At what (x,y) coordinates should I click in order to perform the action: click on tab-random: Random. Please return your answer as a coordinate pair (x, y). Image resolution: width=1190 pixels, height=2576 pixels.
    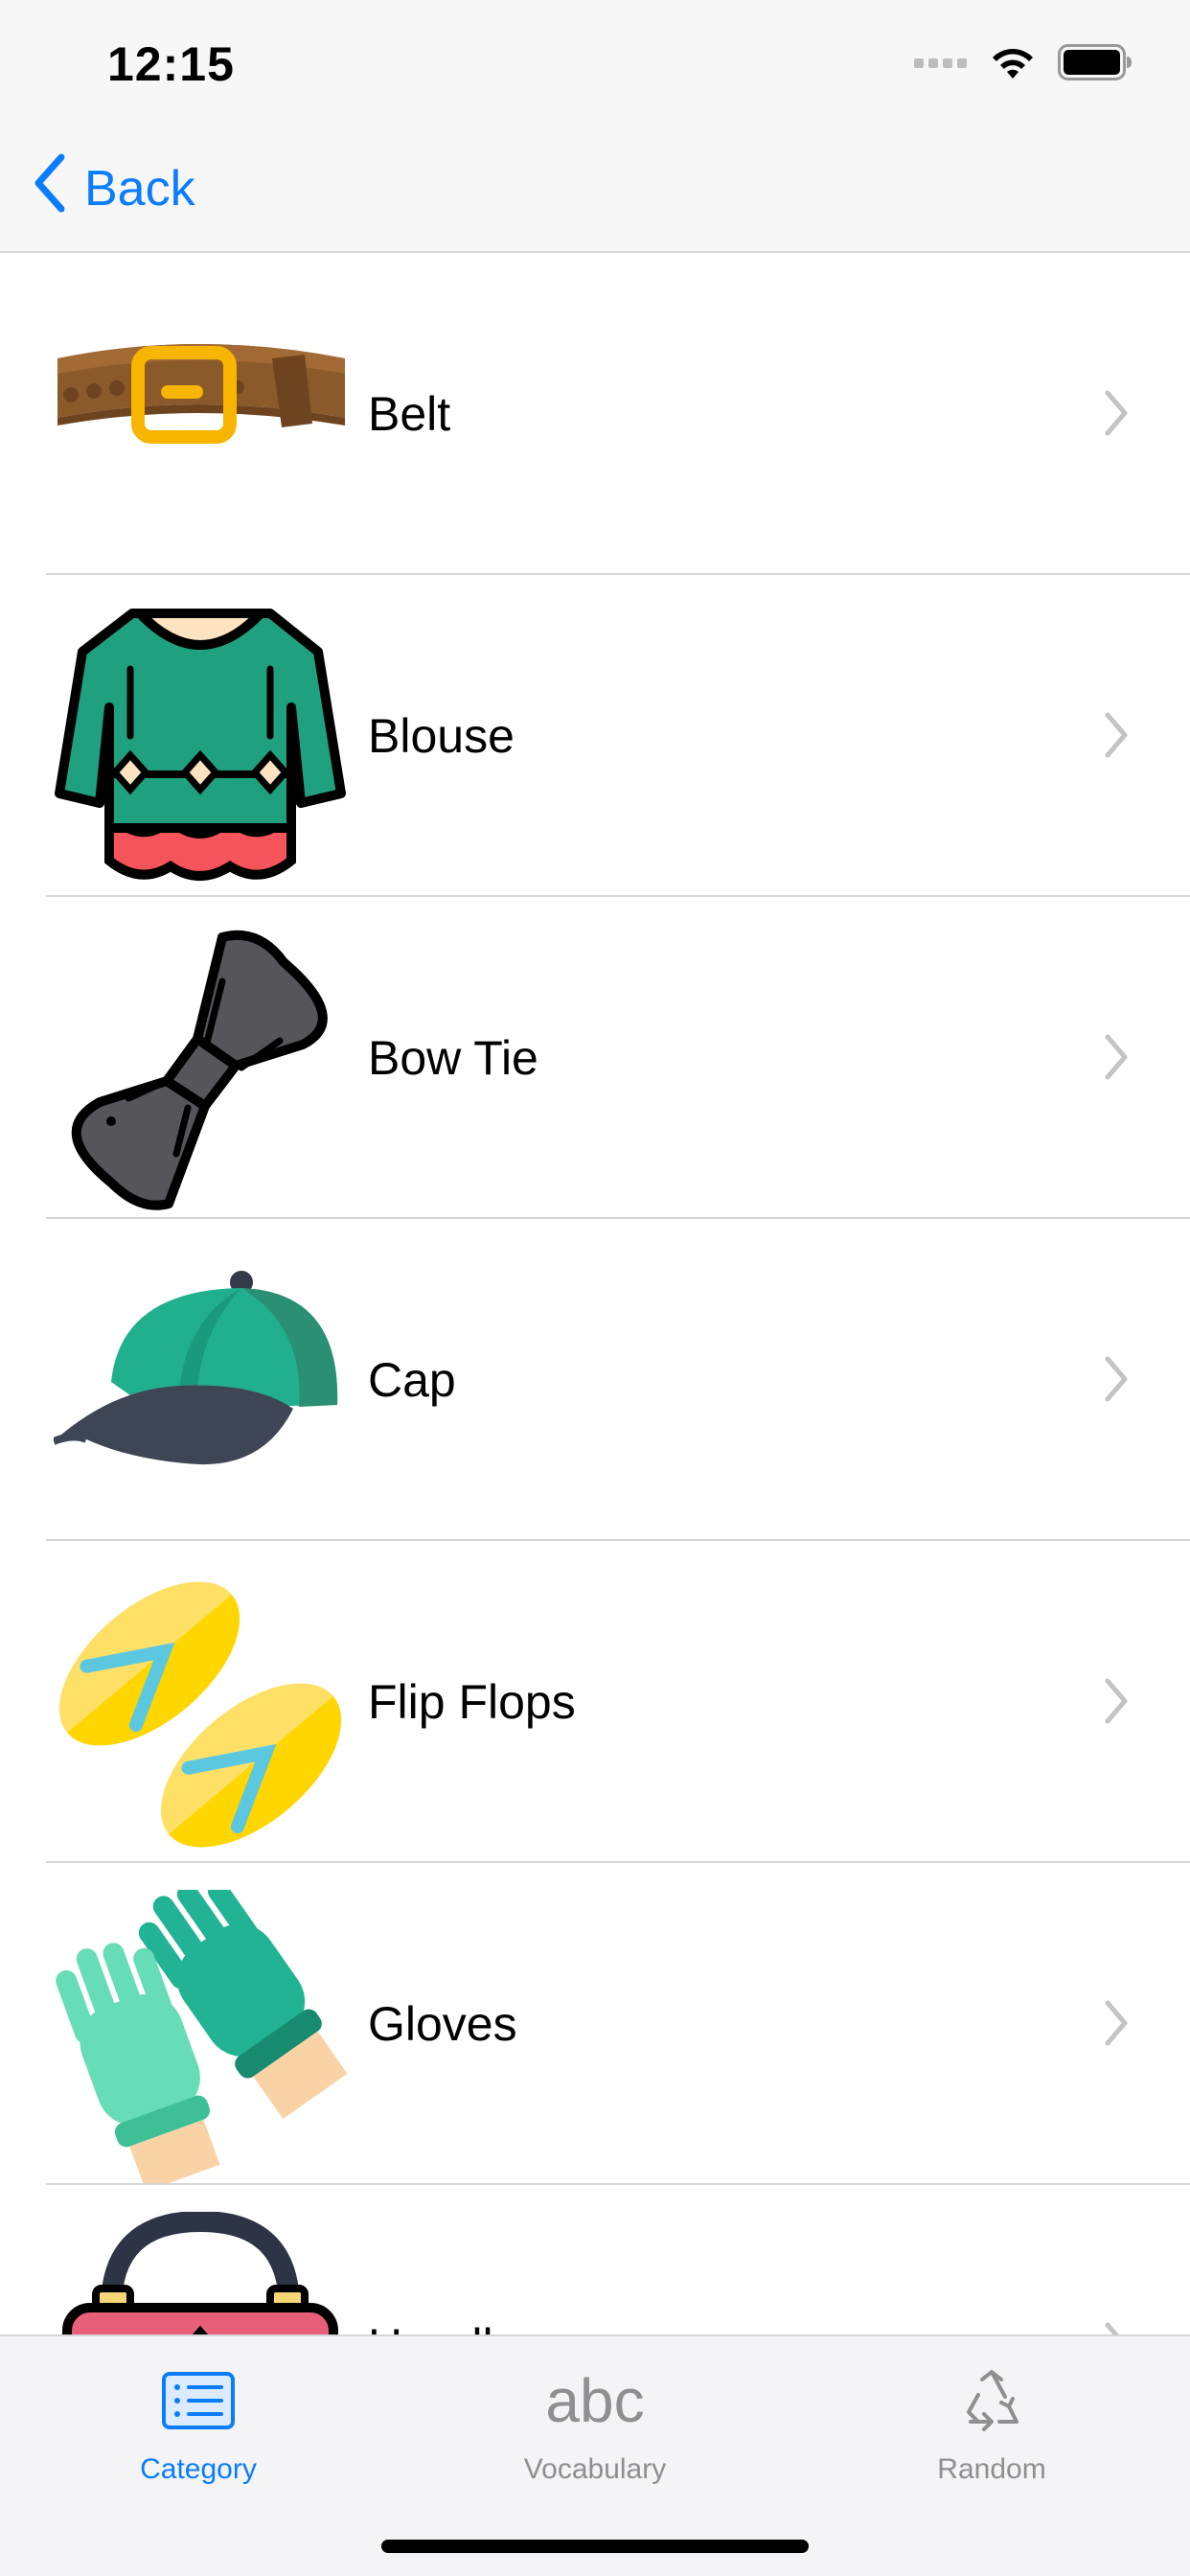
    Looking at the image, I should click on (991, 2434).